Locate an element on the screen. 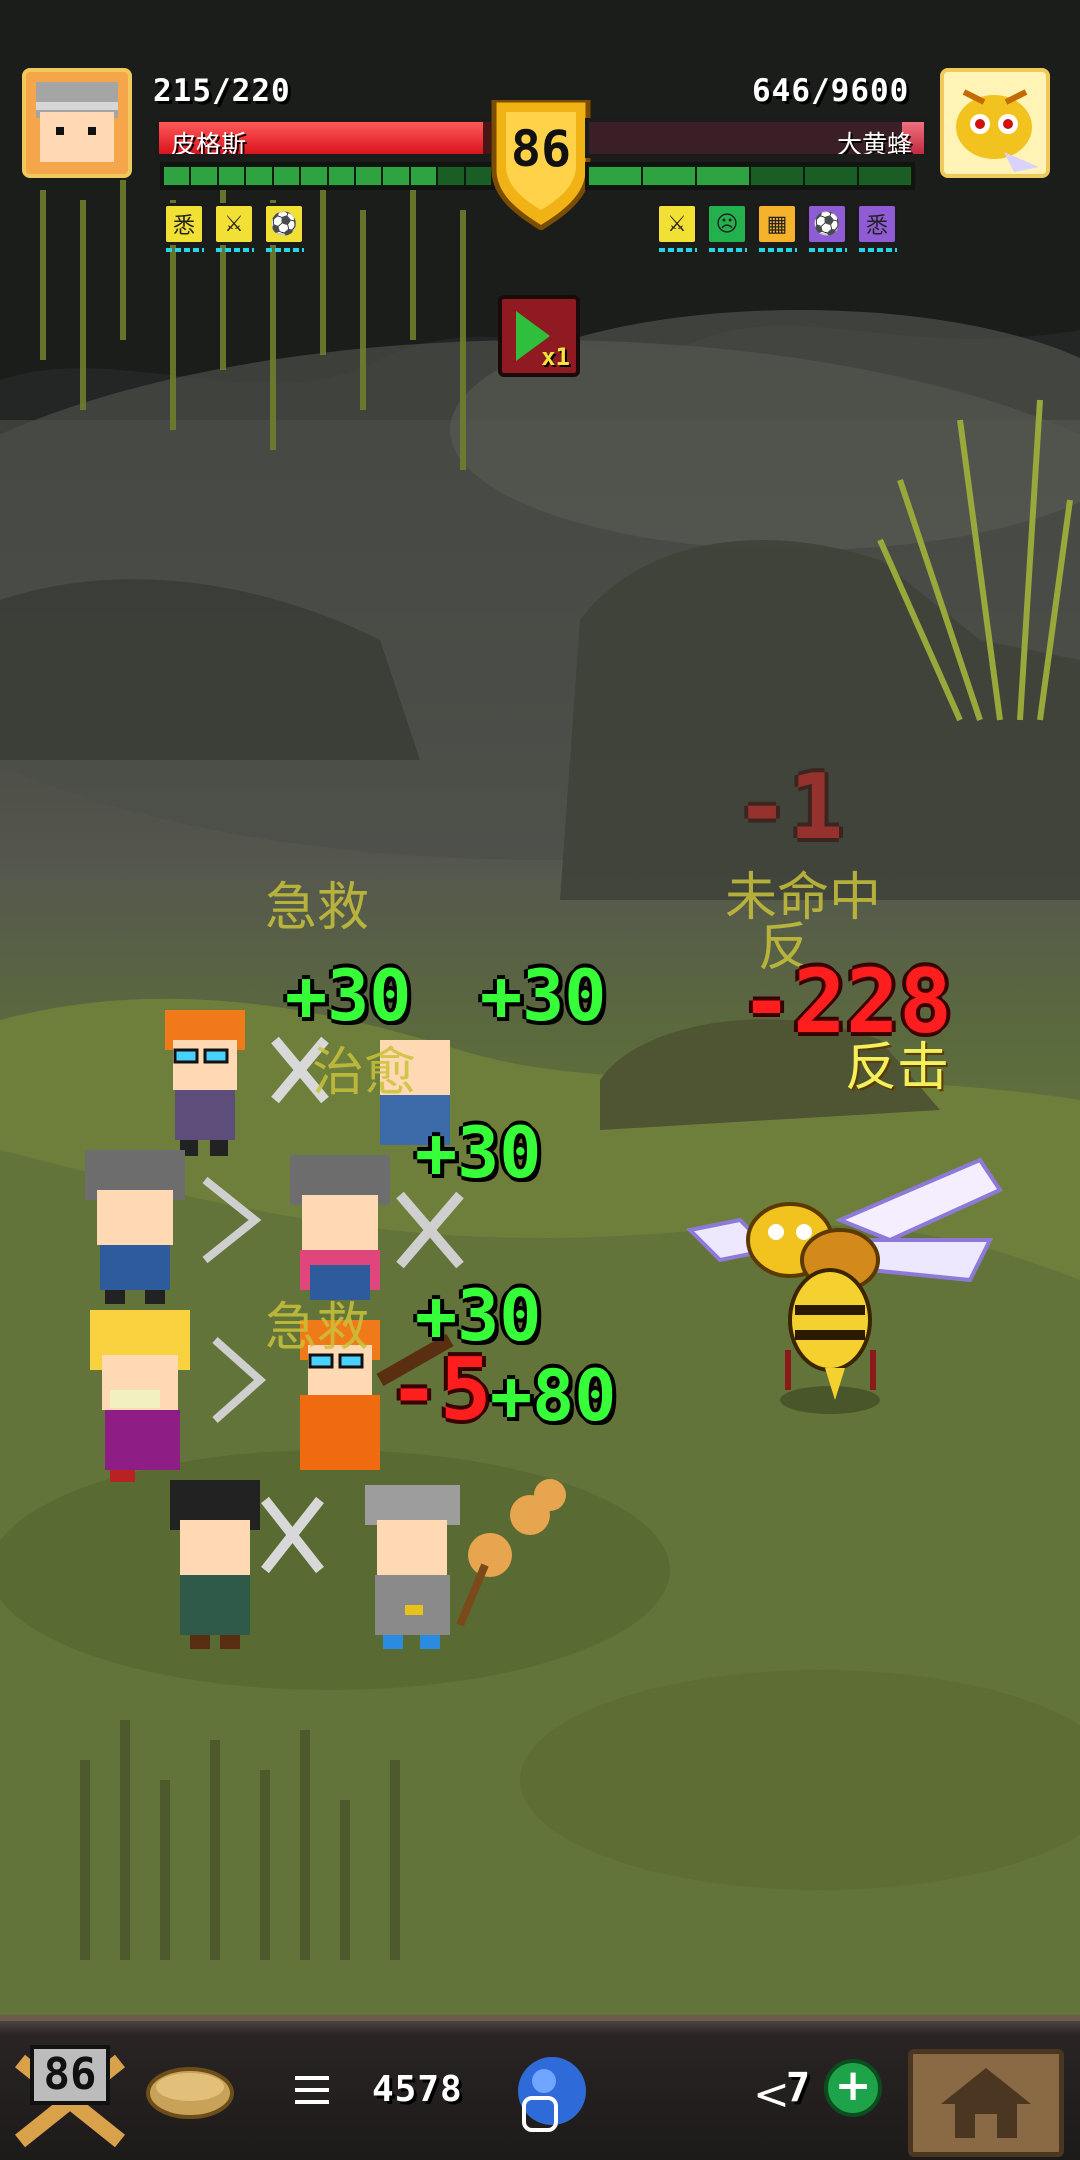  level-number: 86 is located at coordinates (541, 149).